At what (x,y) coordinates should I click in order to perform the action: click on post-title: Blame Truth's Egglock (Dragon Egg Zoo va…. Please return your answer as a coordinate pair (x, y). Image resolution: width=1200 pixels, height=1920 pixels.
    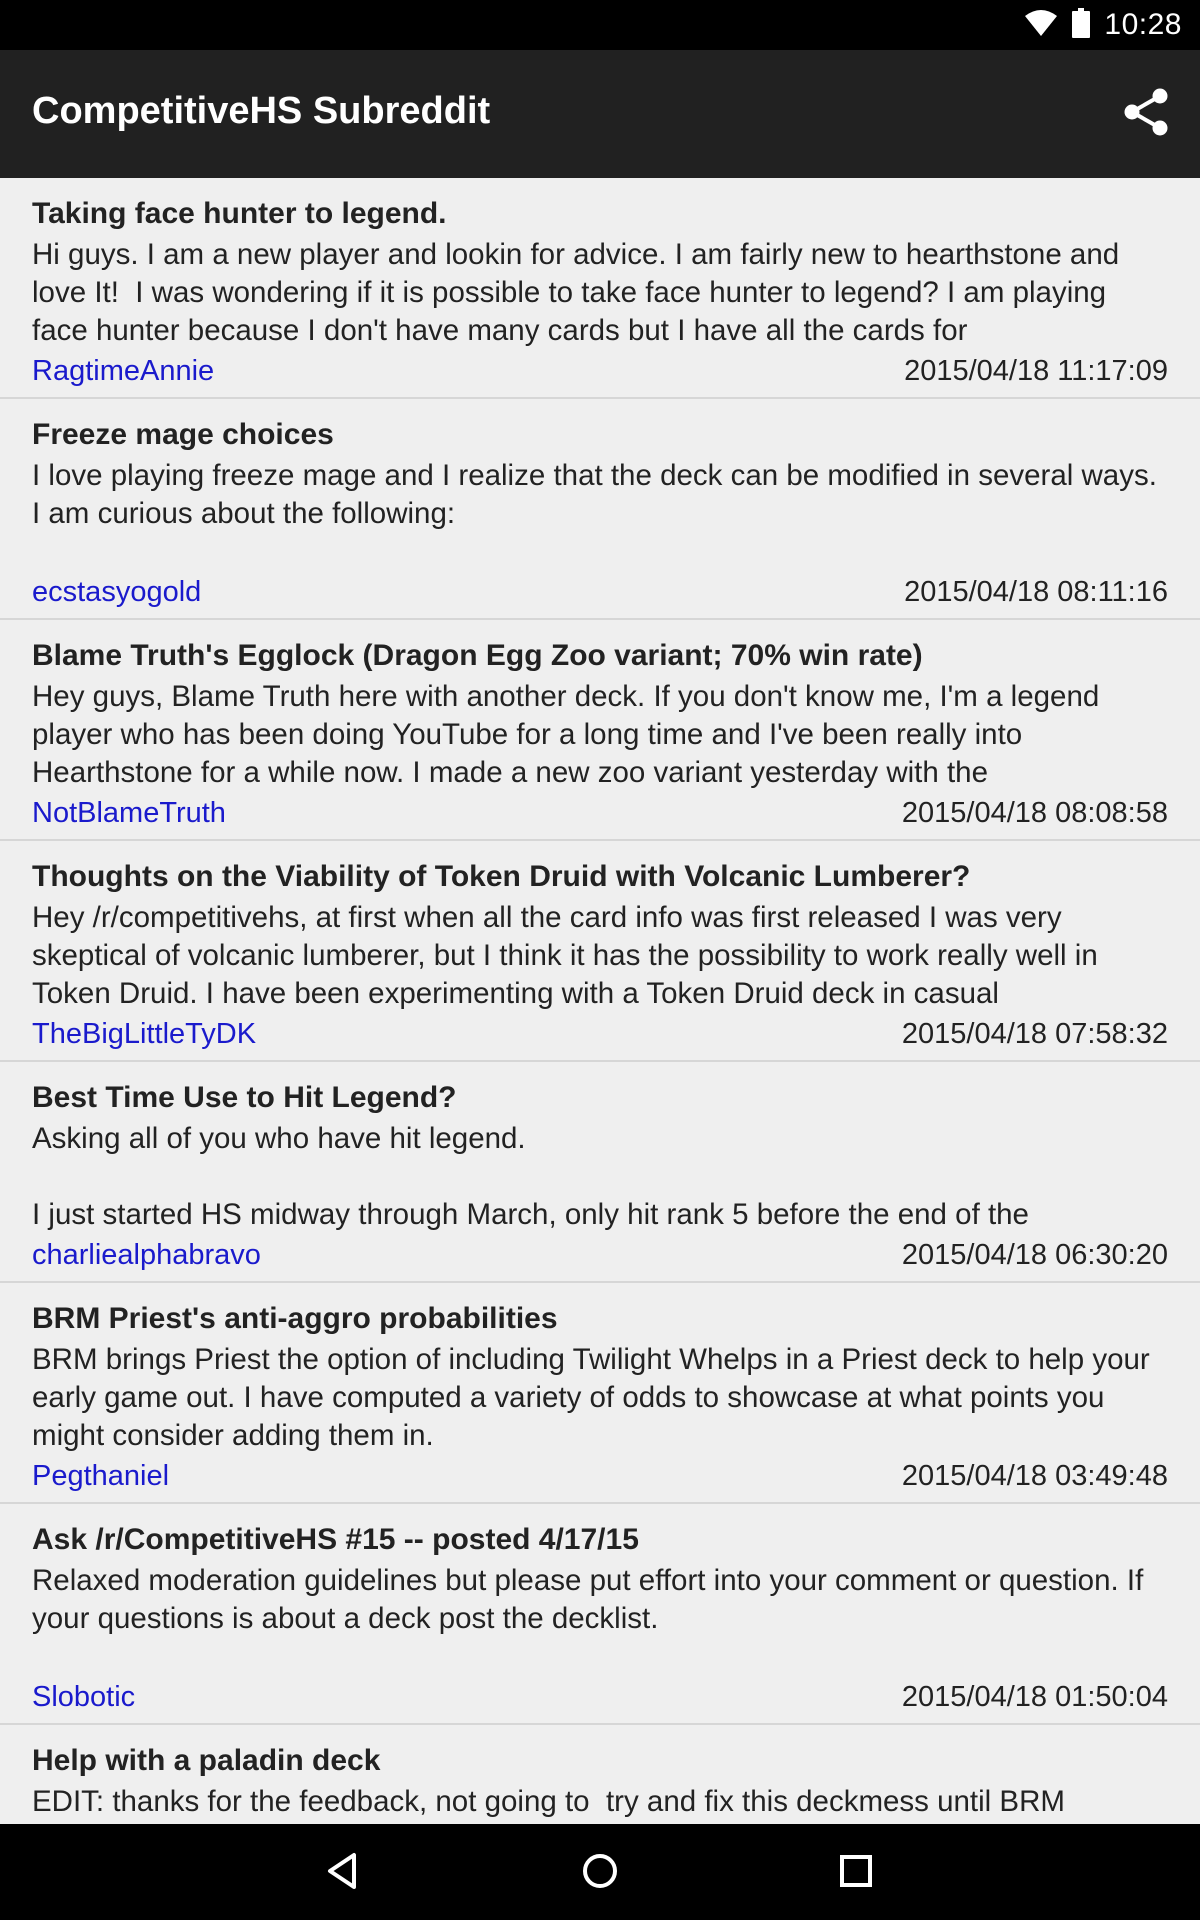
    Looking at the image, I should click on (477, 655).